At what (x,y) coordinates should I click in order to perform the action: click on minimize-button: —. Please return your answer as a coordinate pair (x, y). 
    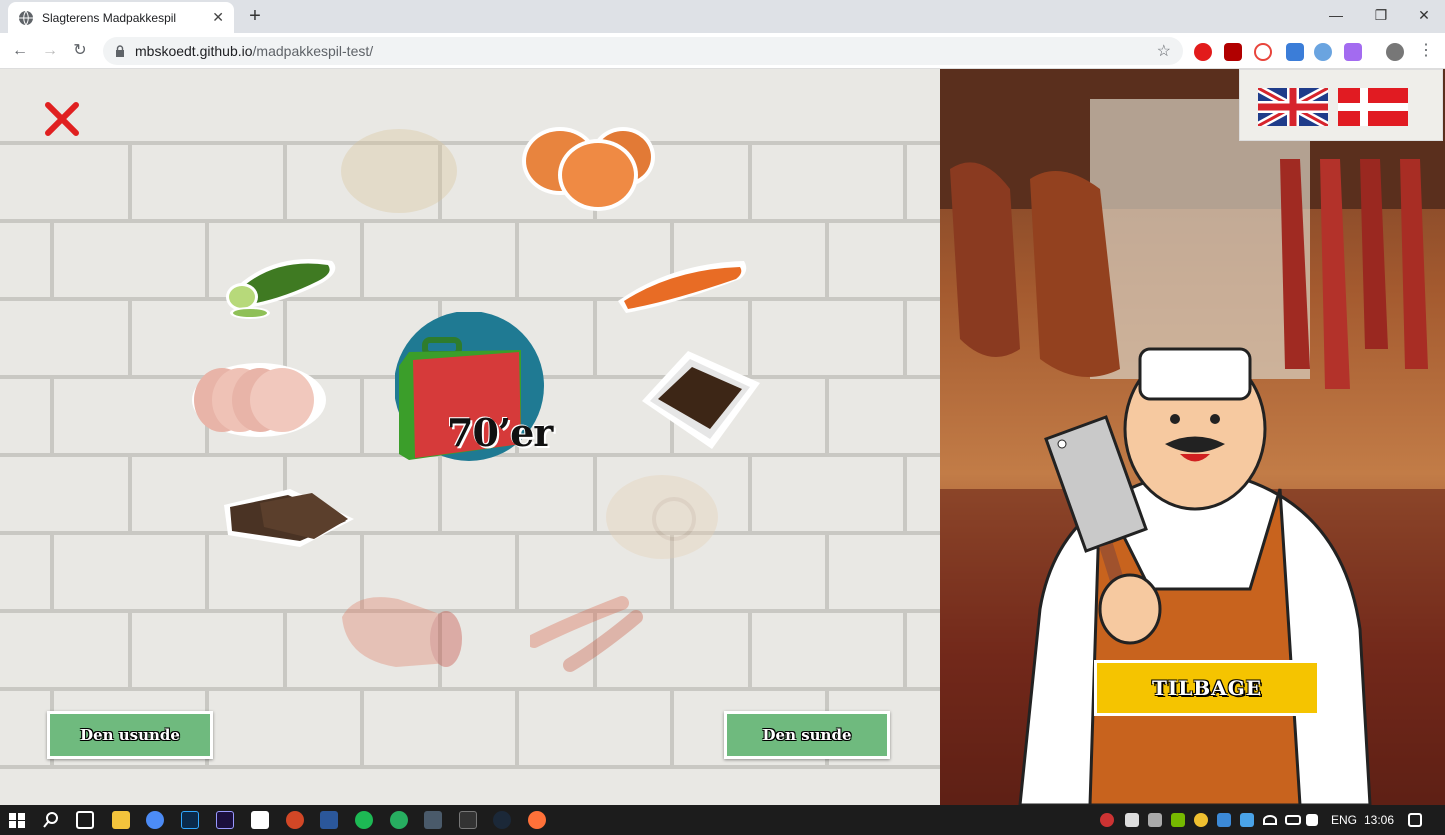
    Looking at the image, I should click on (1336, 15).